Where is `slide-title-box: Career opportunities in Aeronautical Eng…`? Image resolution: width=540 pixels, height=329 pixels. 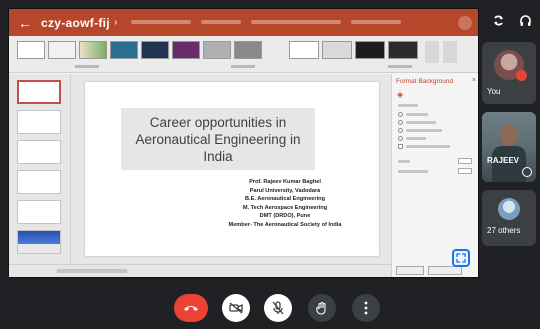
slide-title-box: Career opportunities in Aeronautical Eng… is located at coordinates (218, 139).